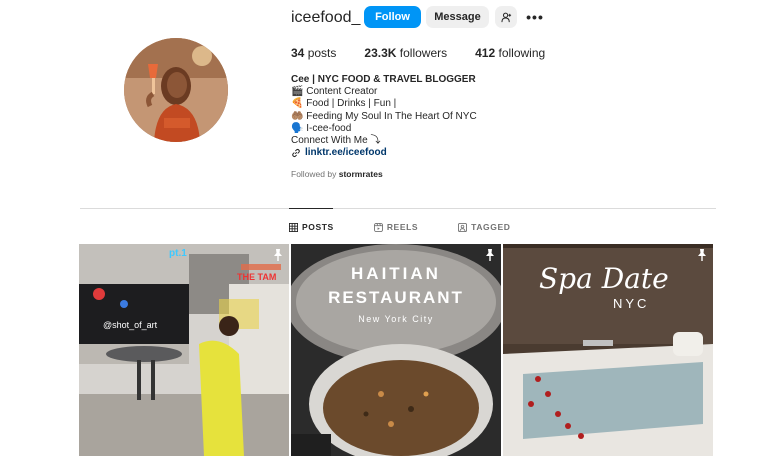 This screenshot has width=768, height=456. I want to click on profile-stats: 34 posts 23.3K followers 412 following, so click(432, 53).